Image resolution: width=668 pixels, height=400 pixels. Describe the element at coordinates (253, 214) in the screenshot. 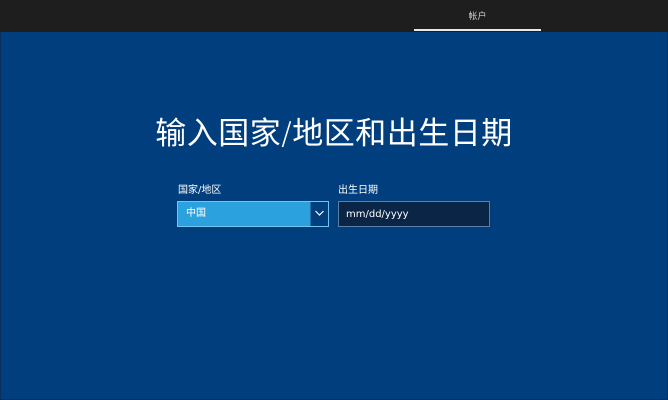

I see `country-select: 中国` at that location.